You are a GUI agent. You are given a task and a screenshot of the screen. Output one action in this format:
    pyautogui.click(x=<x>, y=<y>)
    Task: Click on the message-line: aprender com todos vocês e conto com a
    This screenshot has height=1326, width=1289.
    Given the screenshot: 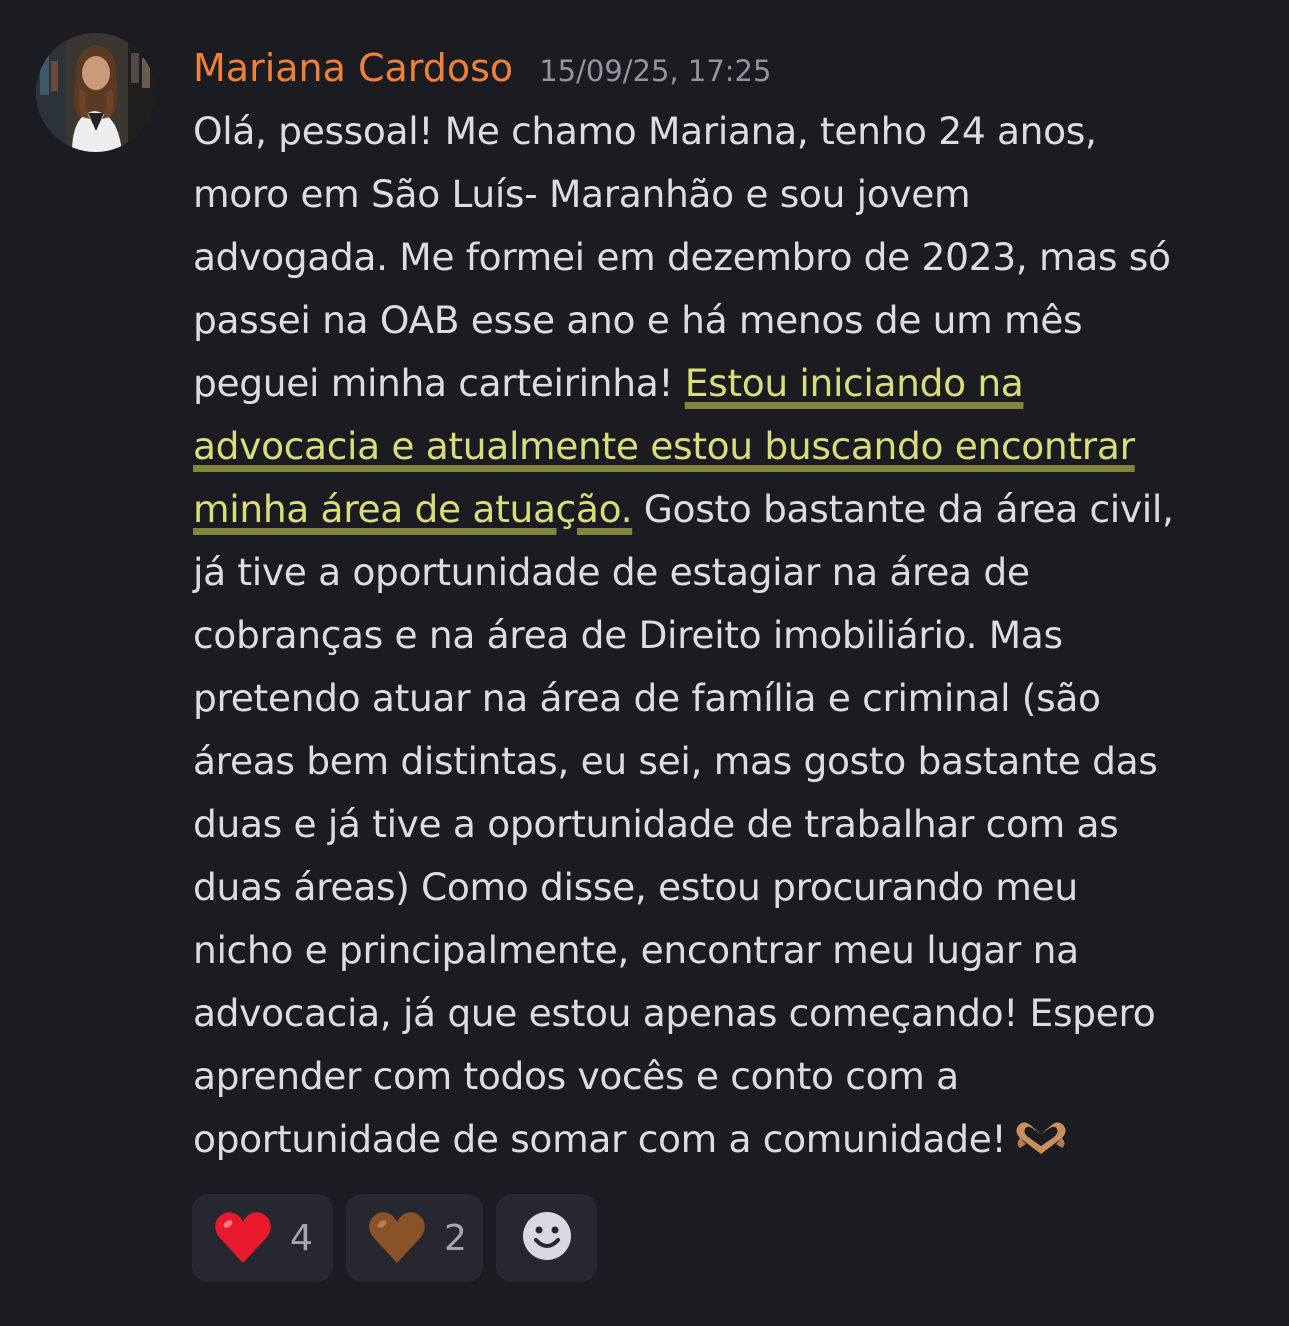 What is the action you would take?
    pyautogui.click(x=576, y=1076)
    